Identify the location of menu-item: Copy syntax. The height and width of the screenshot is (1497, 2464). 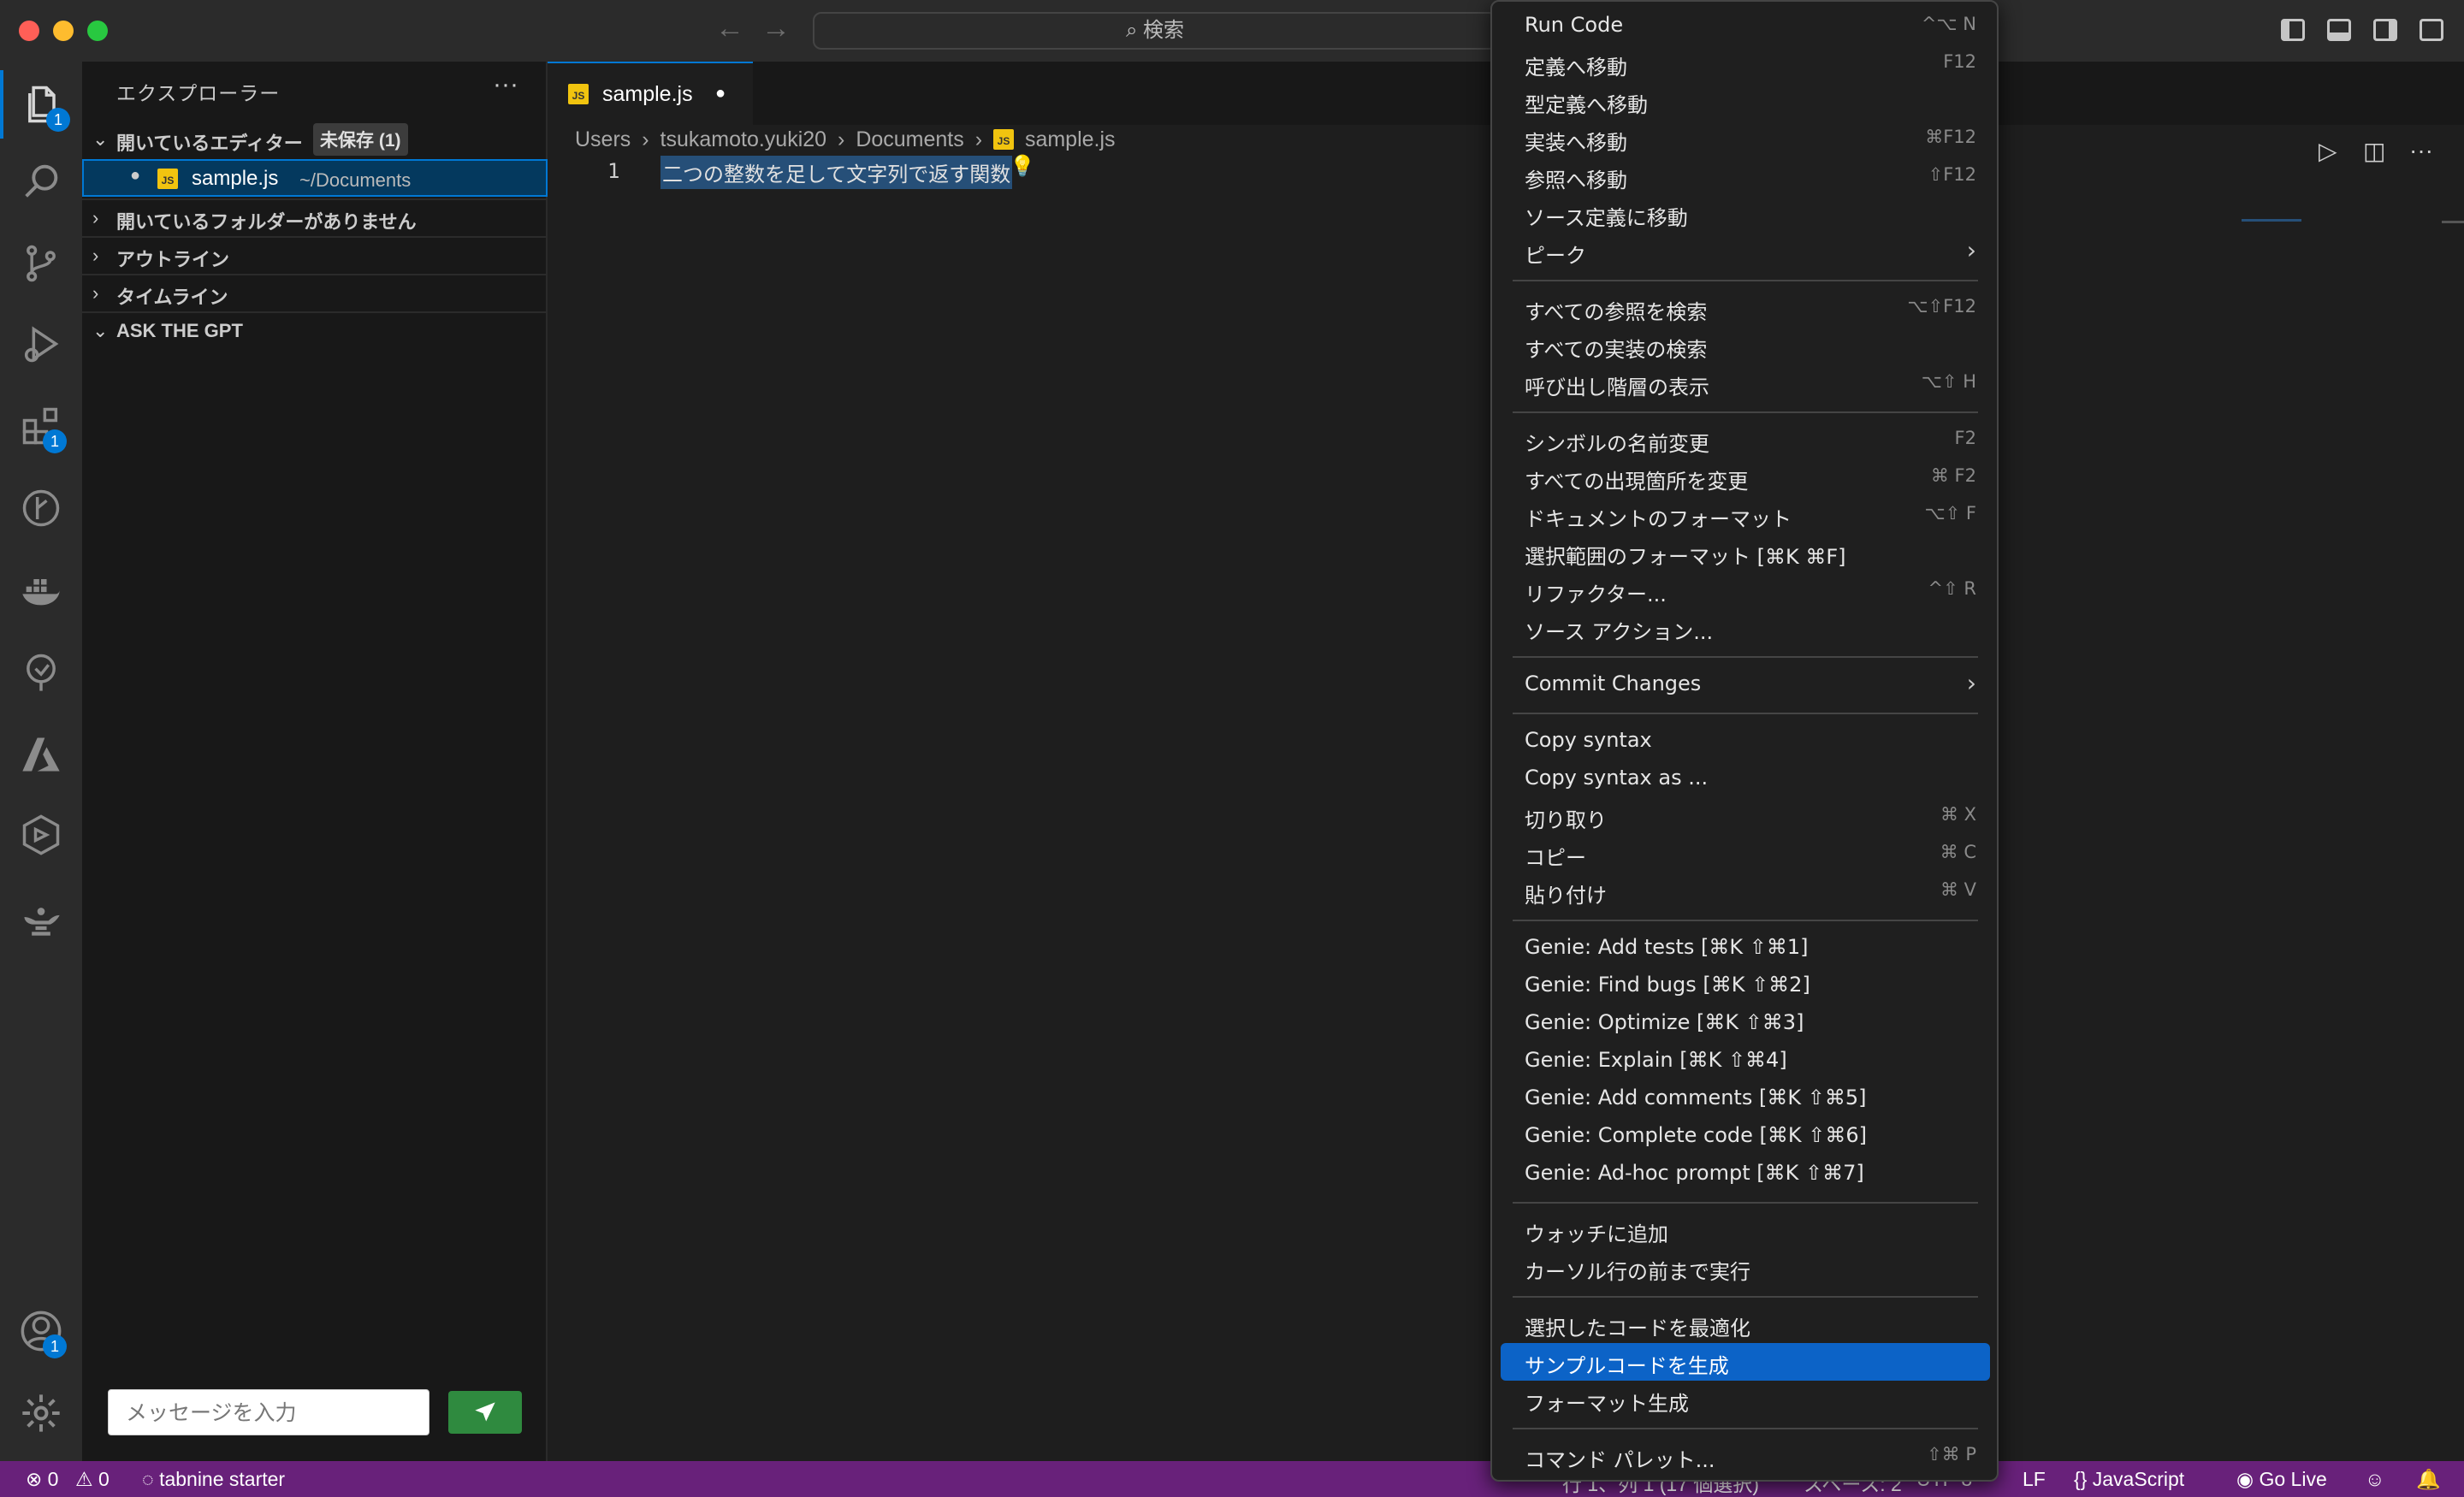
(1745, 741).